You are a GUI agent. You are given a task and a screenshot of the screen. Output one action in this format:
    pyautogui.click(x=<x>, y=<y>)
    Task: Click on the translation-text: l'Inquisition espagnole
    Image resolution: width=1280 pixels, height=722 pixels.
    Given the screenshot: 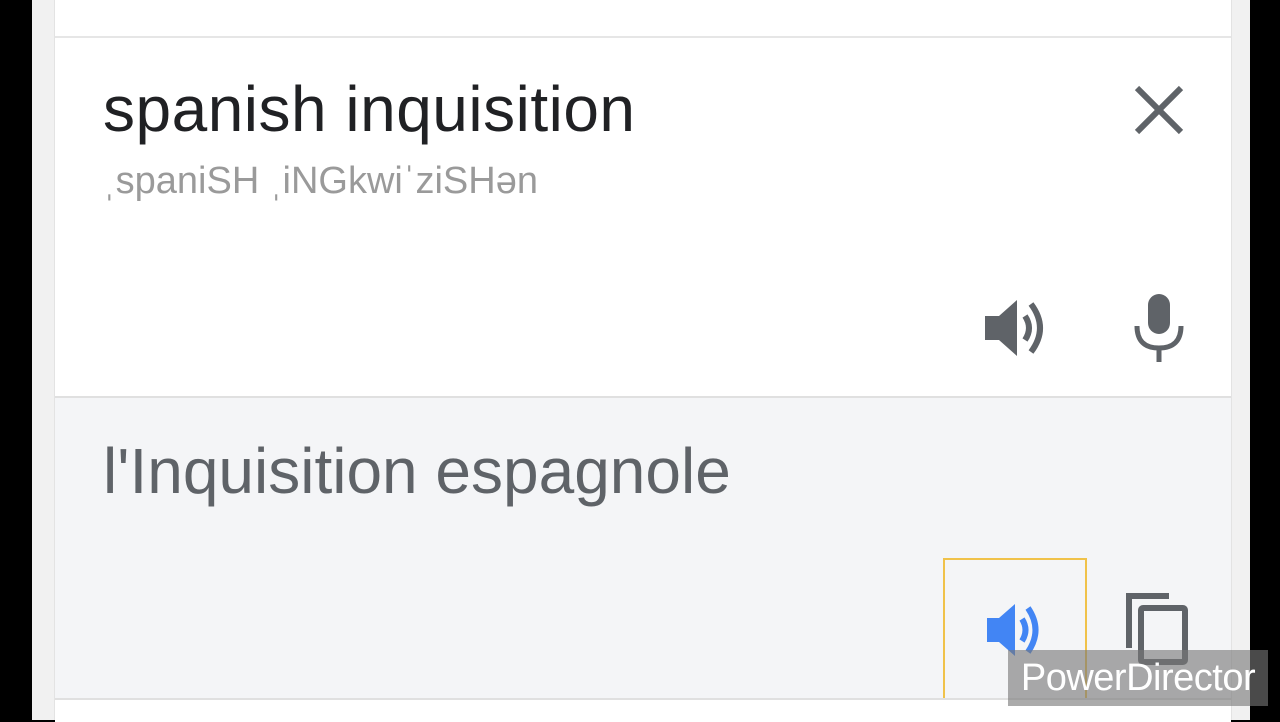 What is the action you would take?
    pyautogui.click(x=417, y=471)
    